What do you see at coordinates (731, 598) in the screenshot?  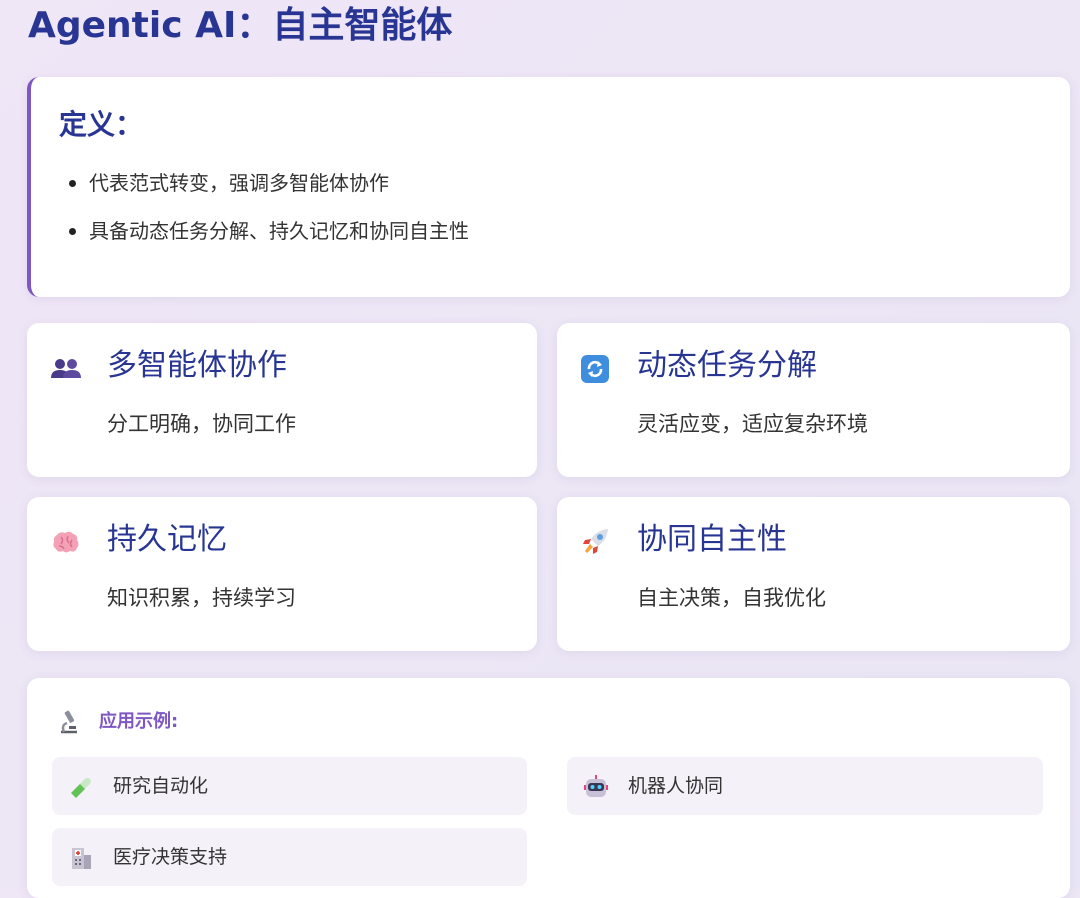 I see `feature-desc: 自主决策，自我优化` at bounding box center [731, 598].